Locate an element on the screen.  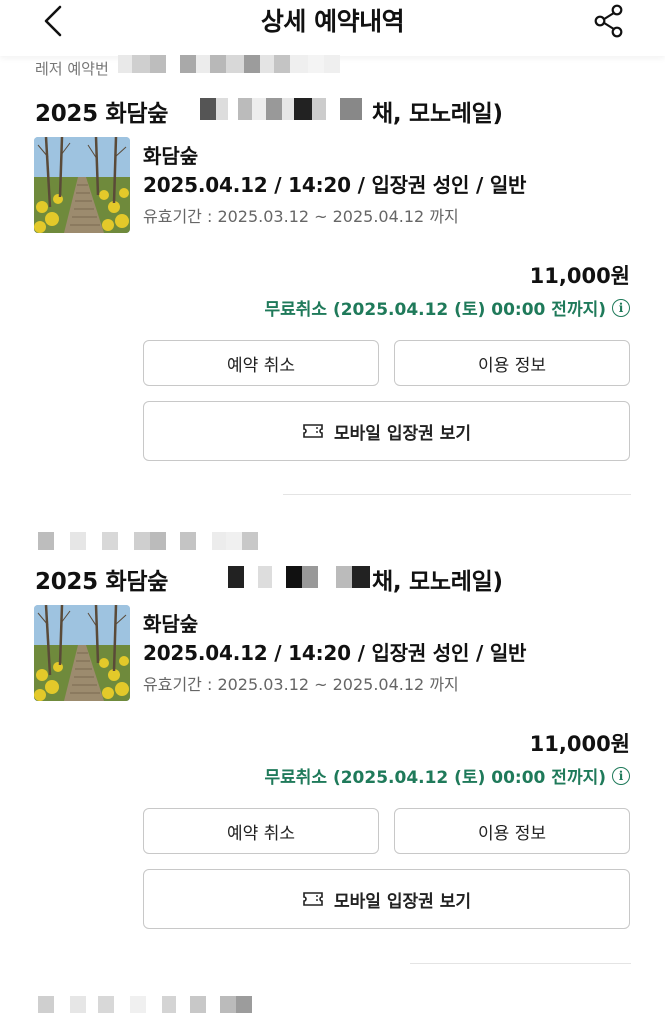
share-icon is located at coordinates (608, 21).